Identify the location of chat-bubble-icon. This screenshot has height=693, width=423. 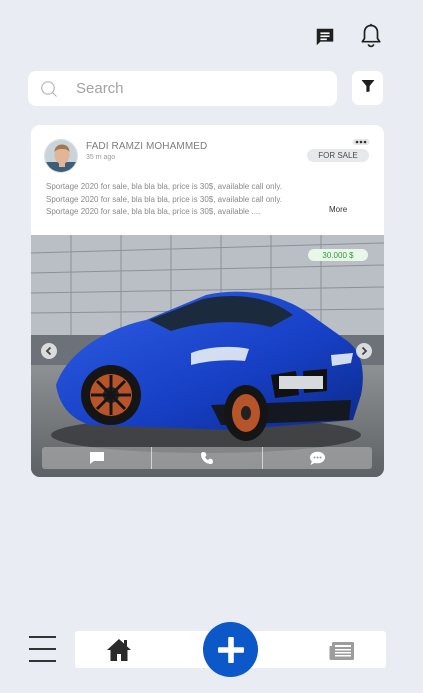
(317, 458).